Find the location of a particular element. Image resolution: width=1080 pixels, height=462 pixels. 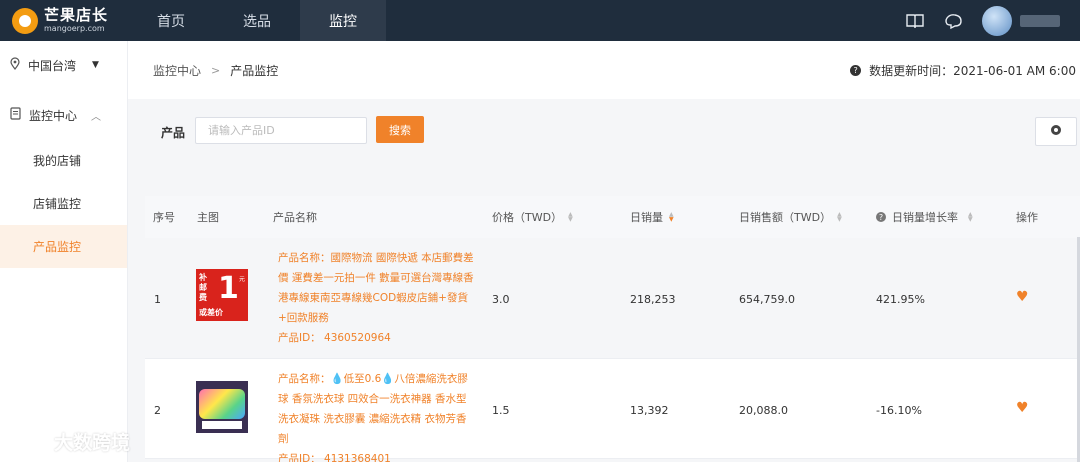

document-icon is located at coordinates (15, 115).